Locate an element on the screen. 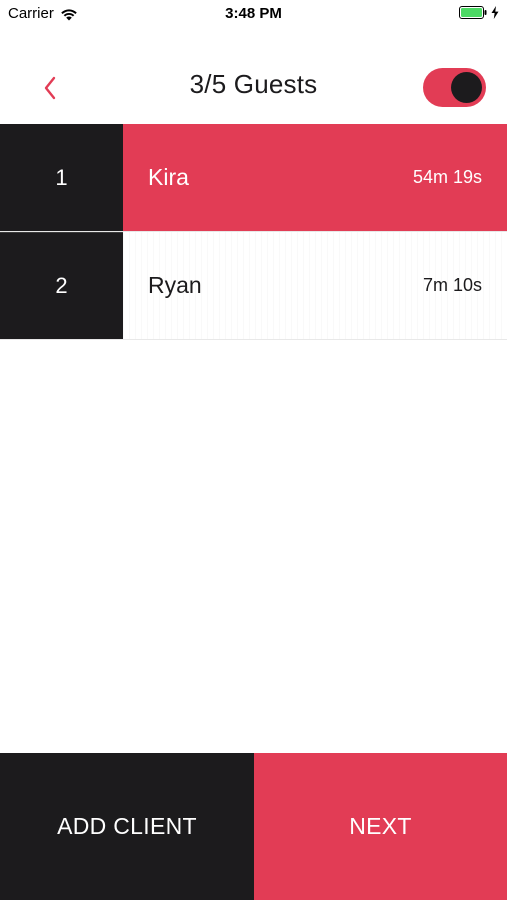 The height and width of the screenshot is (900, 507). battery-icon is located at coordinates (473, 12).